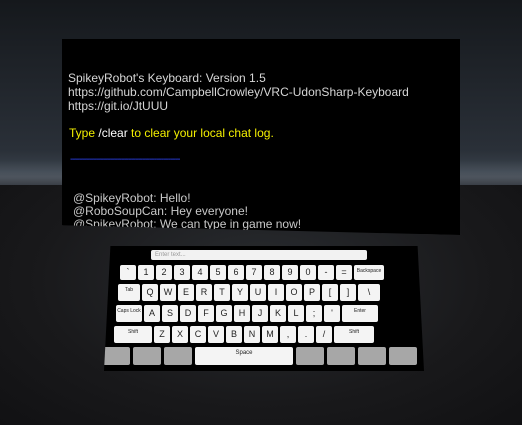 The width and height of the screenshot is (522, 425). I want to click on key-1: 1, so click(146, 272).